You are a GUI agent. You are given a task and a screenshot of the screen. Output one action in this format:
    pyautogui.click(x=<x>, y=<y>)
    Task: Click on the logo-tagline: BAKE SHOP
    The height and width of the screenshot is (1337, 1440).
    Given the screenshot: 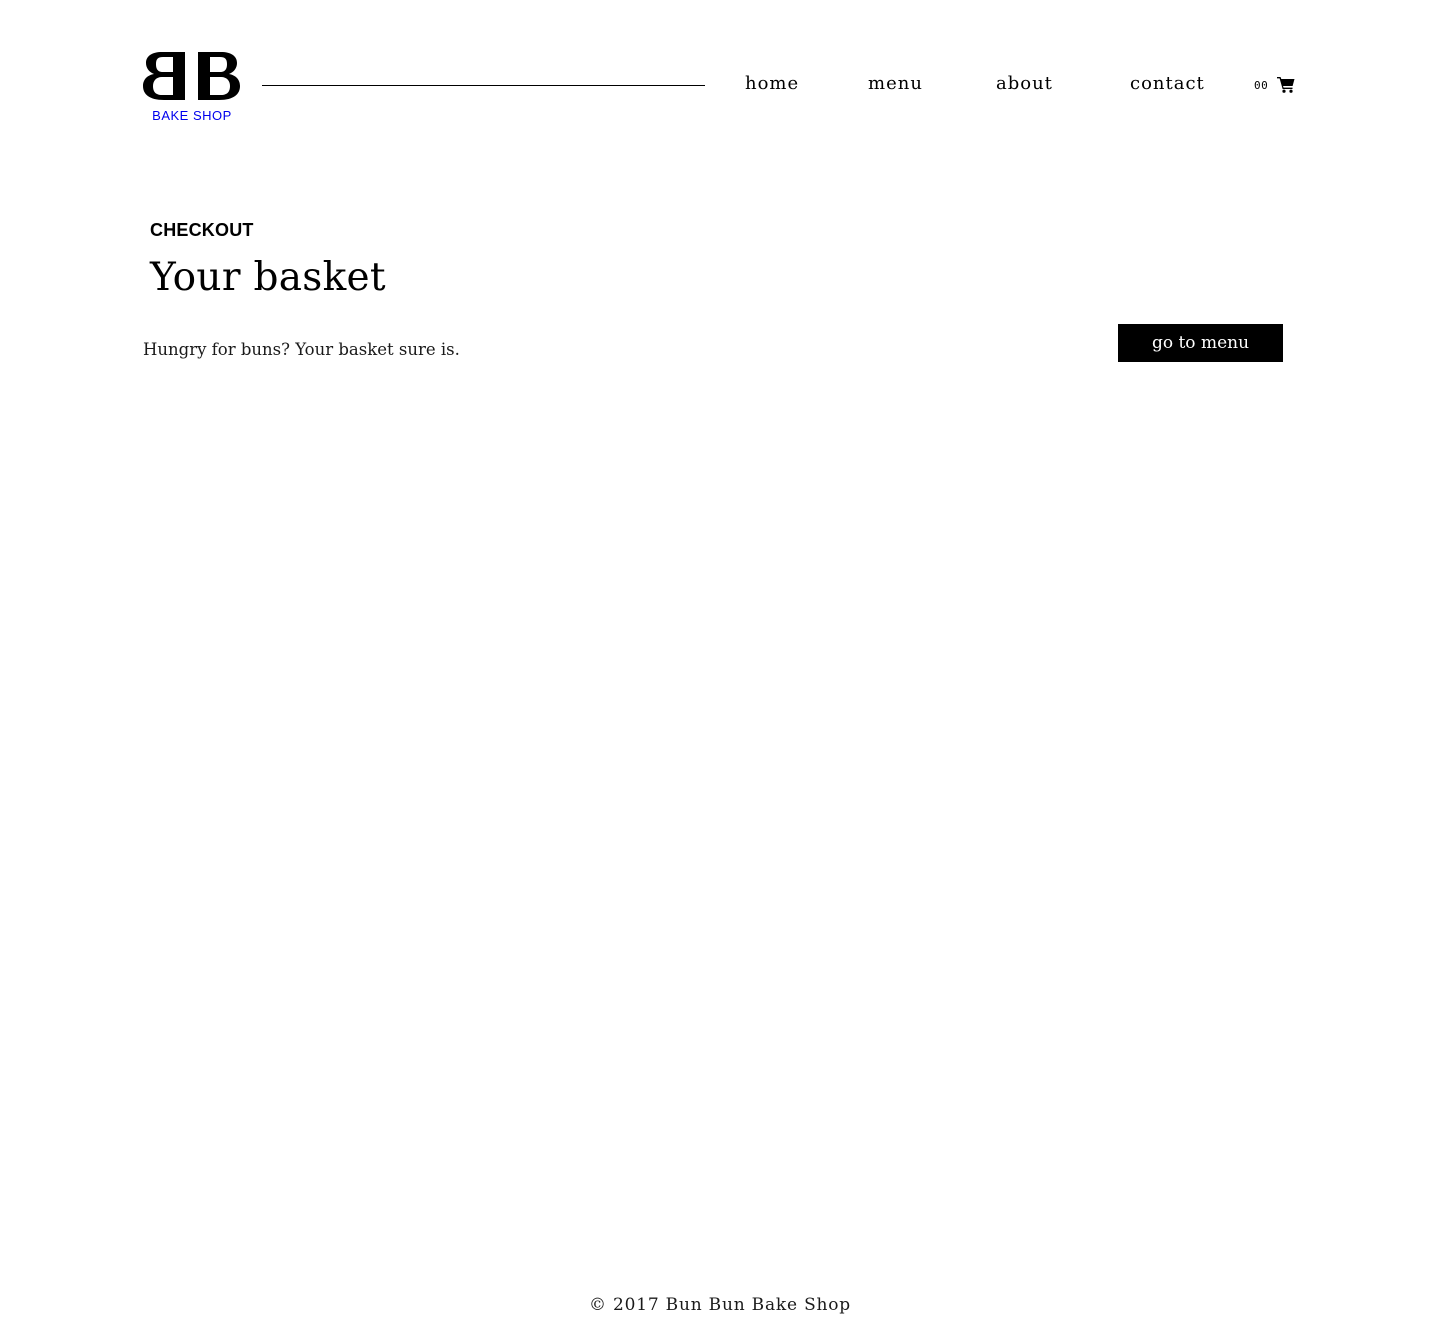 What is the action you would take?
    pyautogui.click(x=192, y=115)
    